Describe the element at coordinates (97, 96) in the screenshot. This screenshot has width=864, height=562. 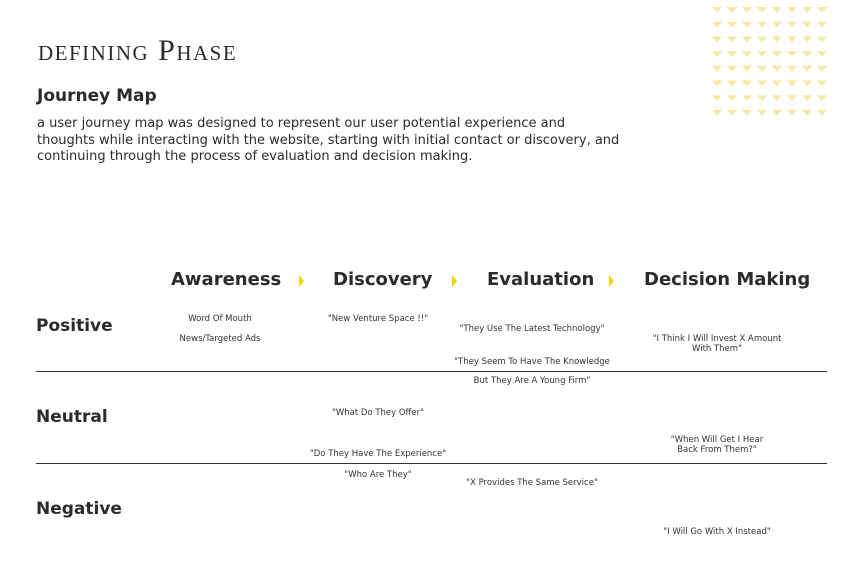
I see `section-heading: Journey Map` at that location.